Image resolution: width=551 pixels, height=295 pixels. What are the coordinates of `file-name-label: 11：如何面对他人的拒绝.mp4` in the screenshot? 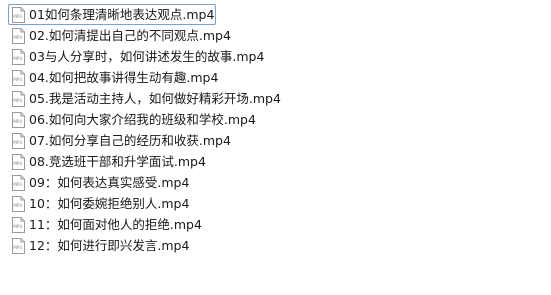 It's located at (115, 224).